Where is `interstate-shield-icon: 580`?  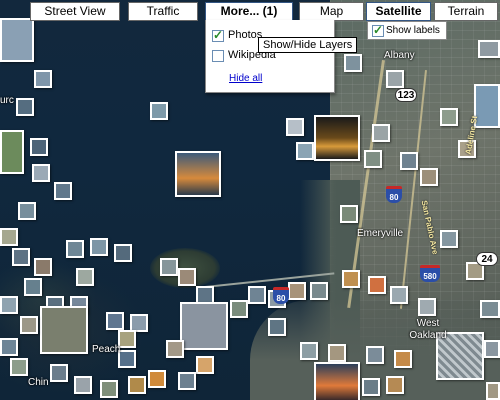
interstate-shield-icon: 580 is located at coordinates (430, 273).